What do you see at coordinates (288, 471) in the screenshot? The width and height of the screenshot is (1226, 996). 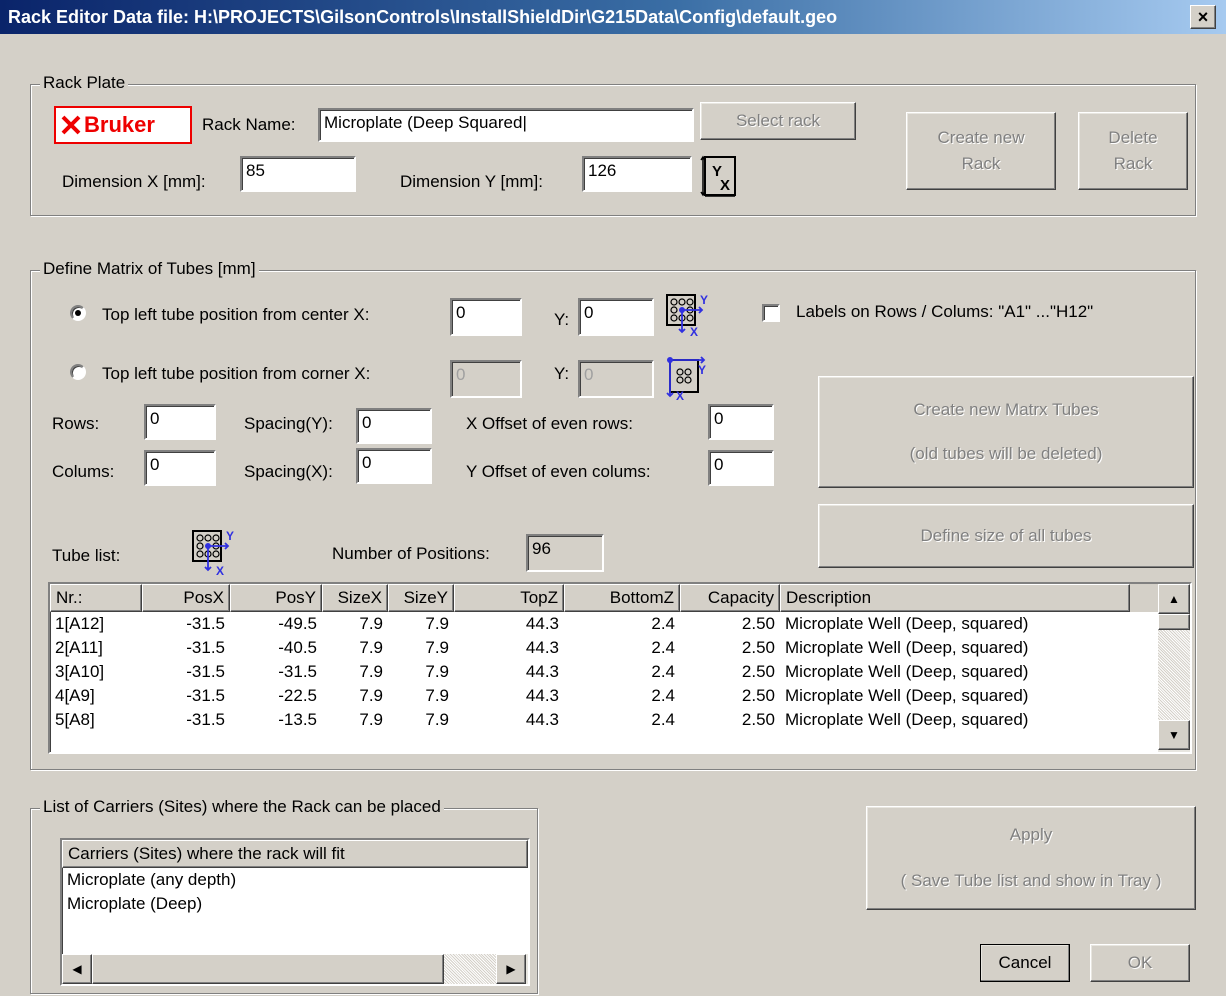 I see `spacing-x-label: Spacing(X):` at bounding box center [288, 471].